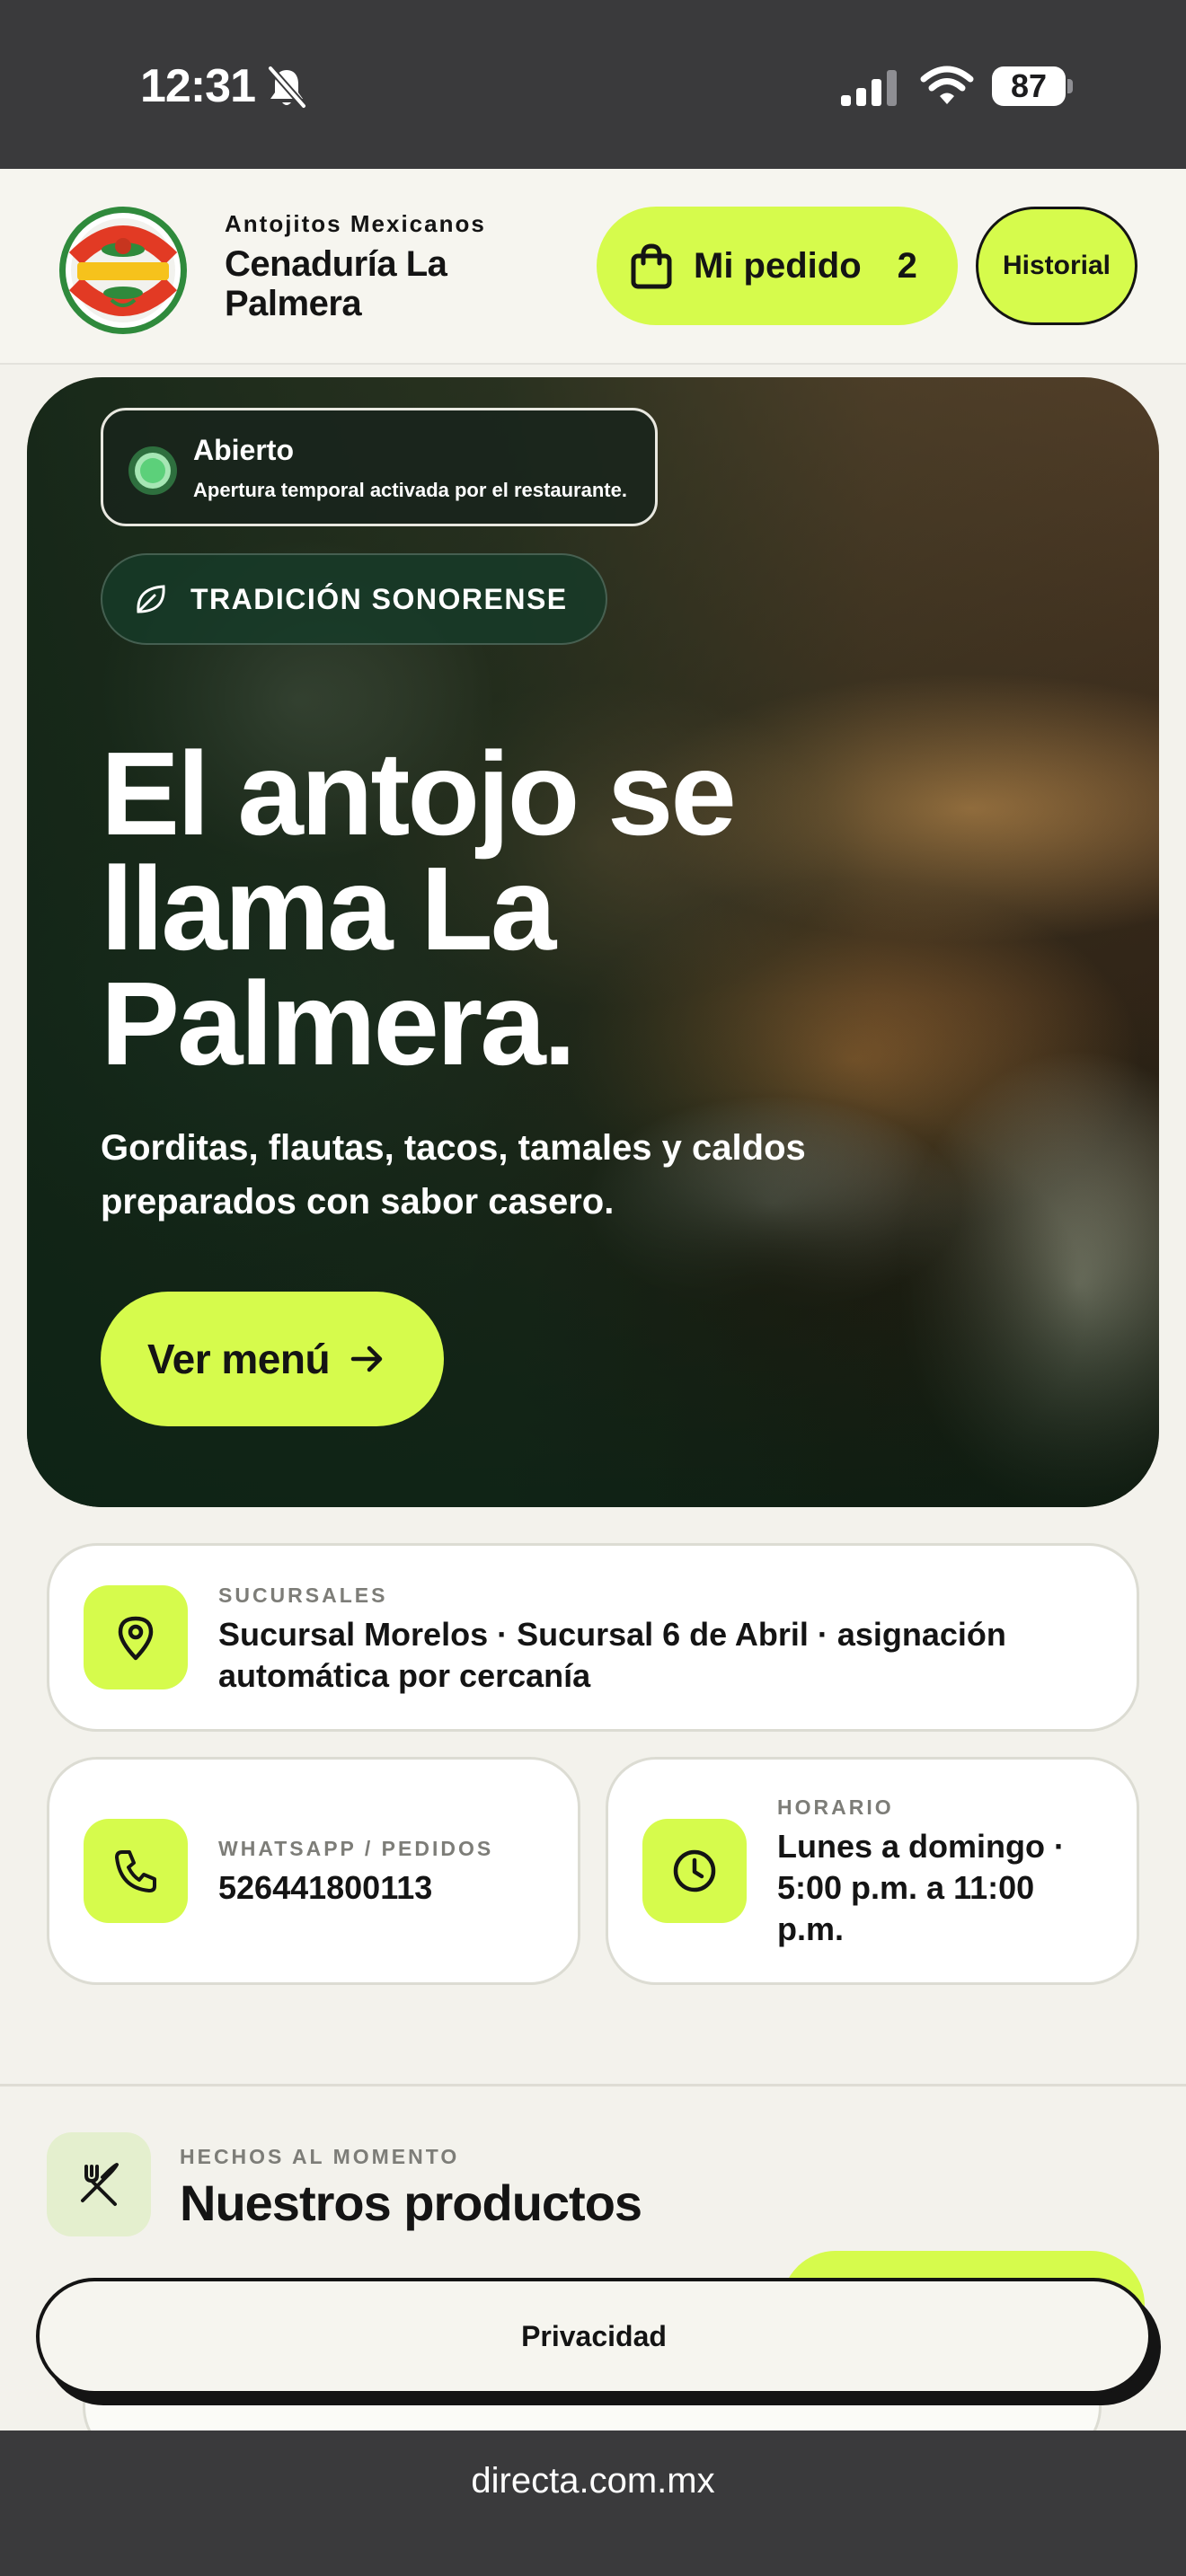 The height and width of the screenshot is (2576, 1186). Describe the element at coordinates (593, 2503) in the screenshot. I see `browser-url-bar: directa.com.mx` at that location.